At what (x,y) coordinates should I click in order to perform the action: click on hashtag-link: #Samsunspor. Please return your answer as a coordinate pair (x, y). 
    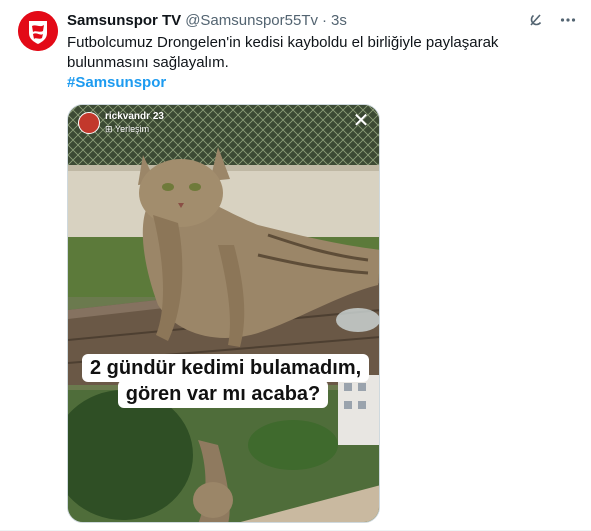
    Looking at the image, I should click on (317, 83).